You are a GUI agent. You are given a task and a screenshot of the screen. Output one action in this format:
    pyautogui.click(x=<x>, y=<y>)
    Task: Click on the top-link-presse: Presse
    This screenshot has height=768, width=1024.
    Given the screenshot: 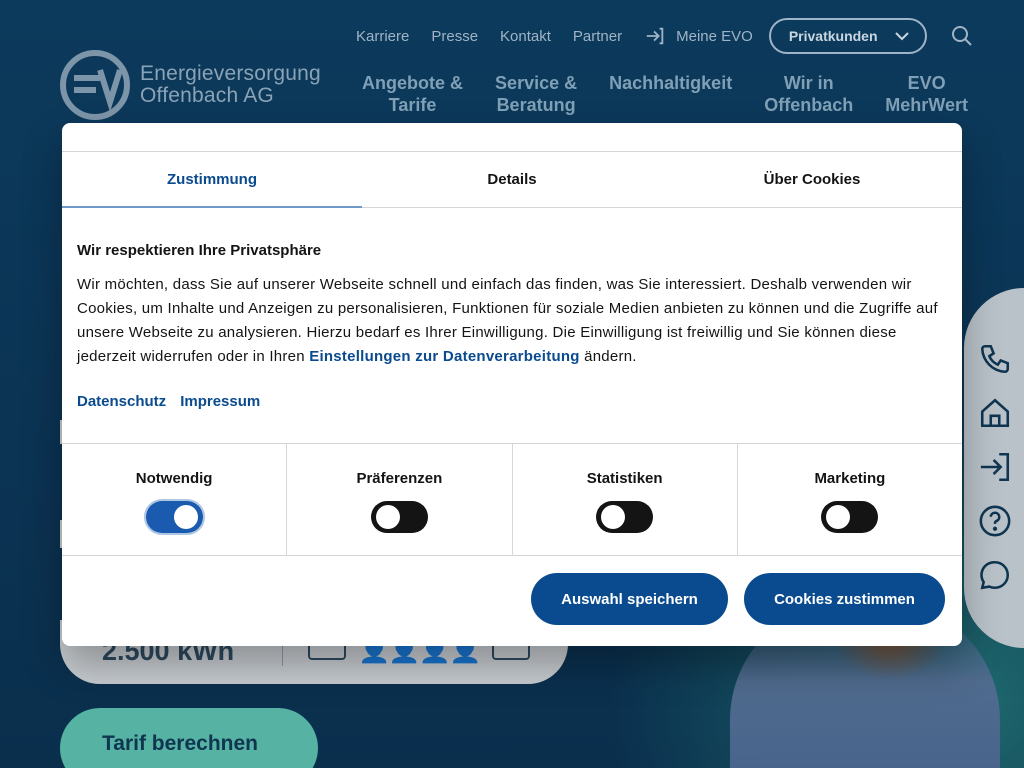 What is the action you would take?
    pyautogui.click(x=454, y=36)
    